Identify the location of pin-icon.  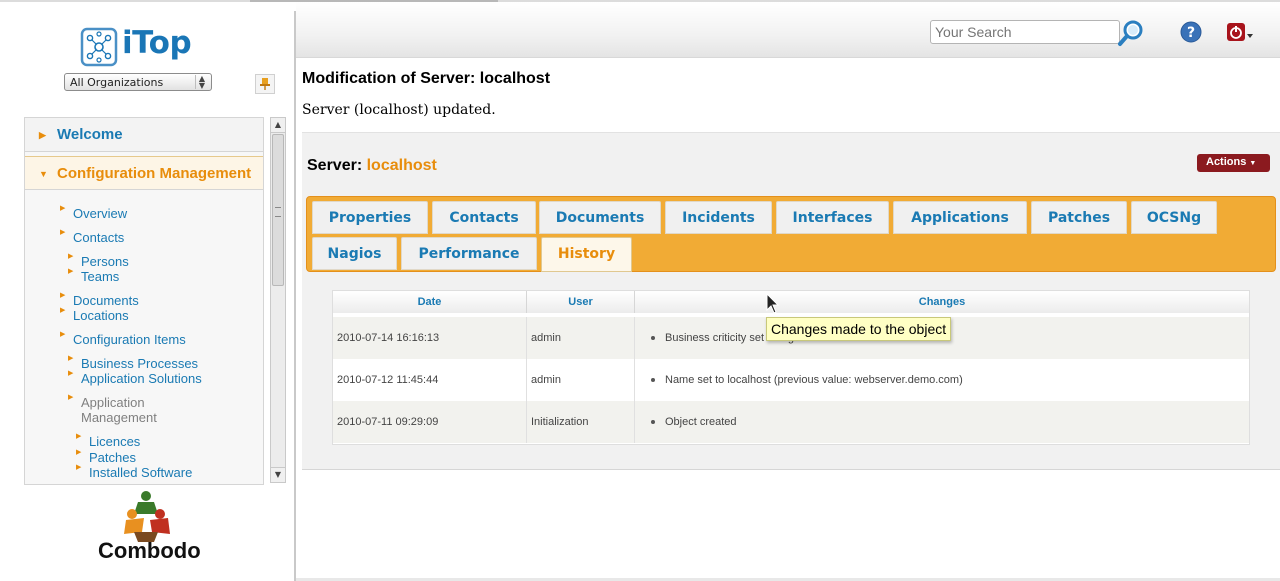
(265, 84).